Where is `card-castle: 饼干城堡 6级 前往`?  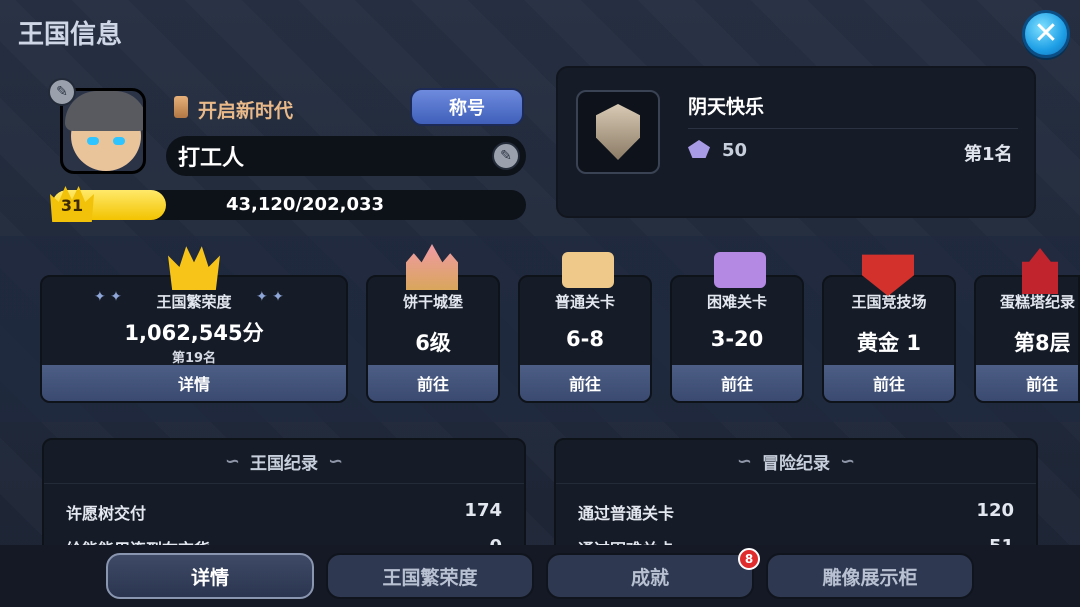
card-castle: 饼干城堡 6级 前往 is located at coordinates (433, 339).